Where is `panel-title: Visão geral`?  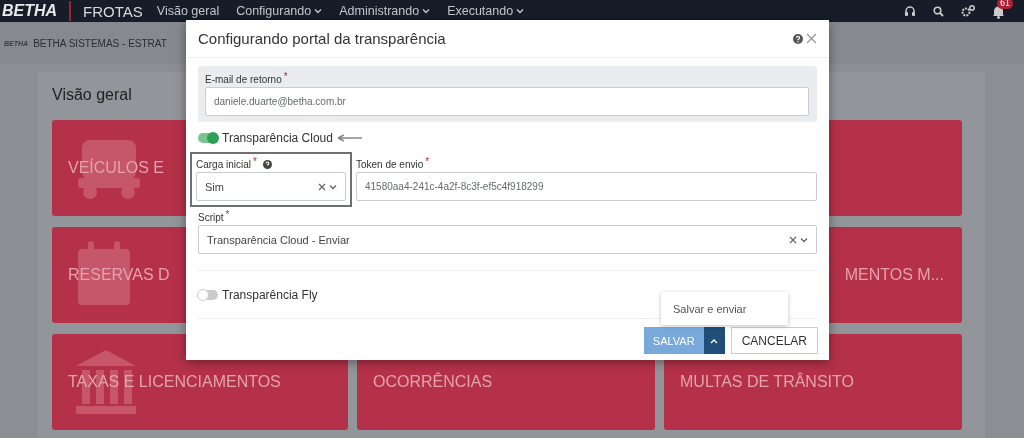 panel-title: Visão geral is located at coordinates (92, 95).